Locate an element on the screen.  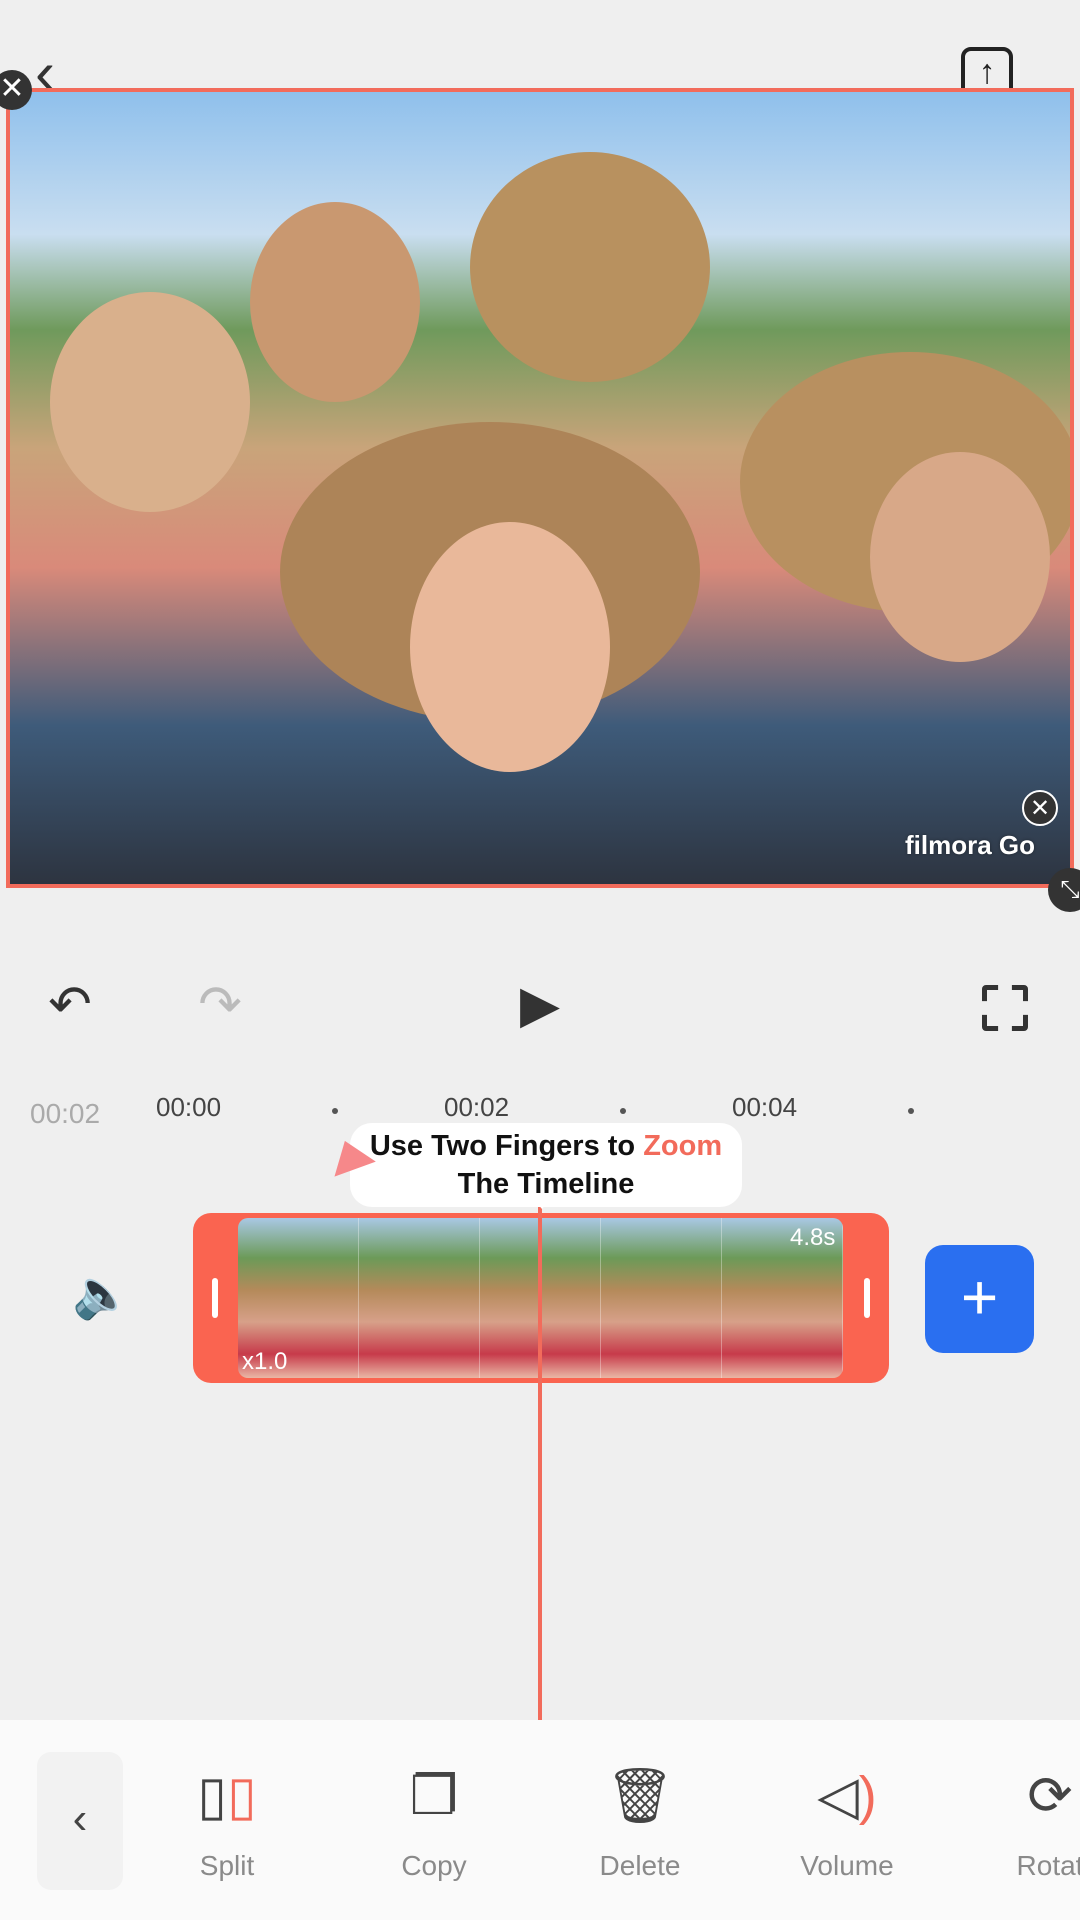
split-button: ▯▯ Split is located at coordinates (227, 1821).